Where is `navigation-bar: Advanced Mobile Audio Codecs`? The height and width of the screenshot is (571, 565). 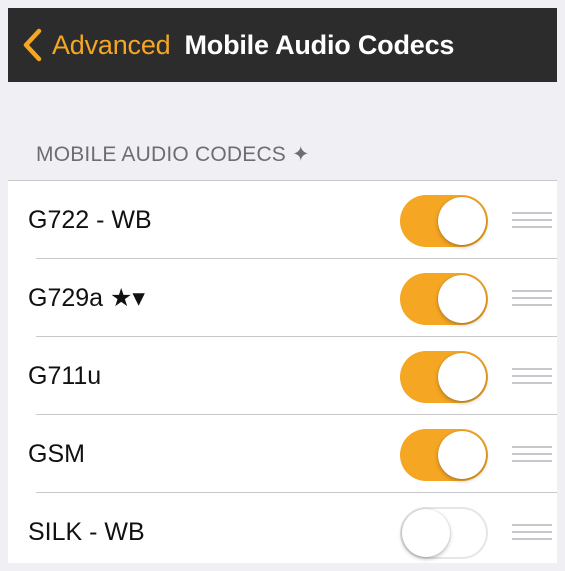
navigation-bar: Advanced Mobile Audio Codecs is located at coordinates (282, 45).